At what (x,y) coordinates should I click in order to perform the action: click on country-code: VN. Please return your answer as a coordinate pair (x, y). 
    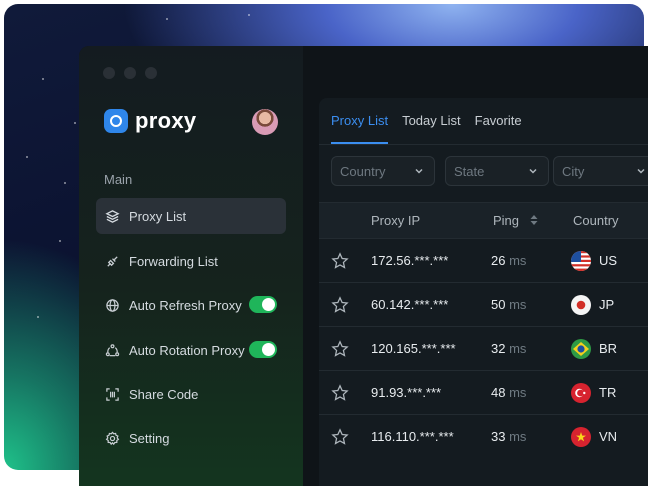
    Looking at the image, I should click on (608, 436).